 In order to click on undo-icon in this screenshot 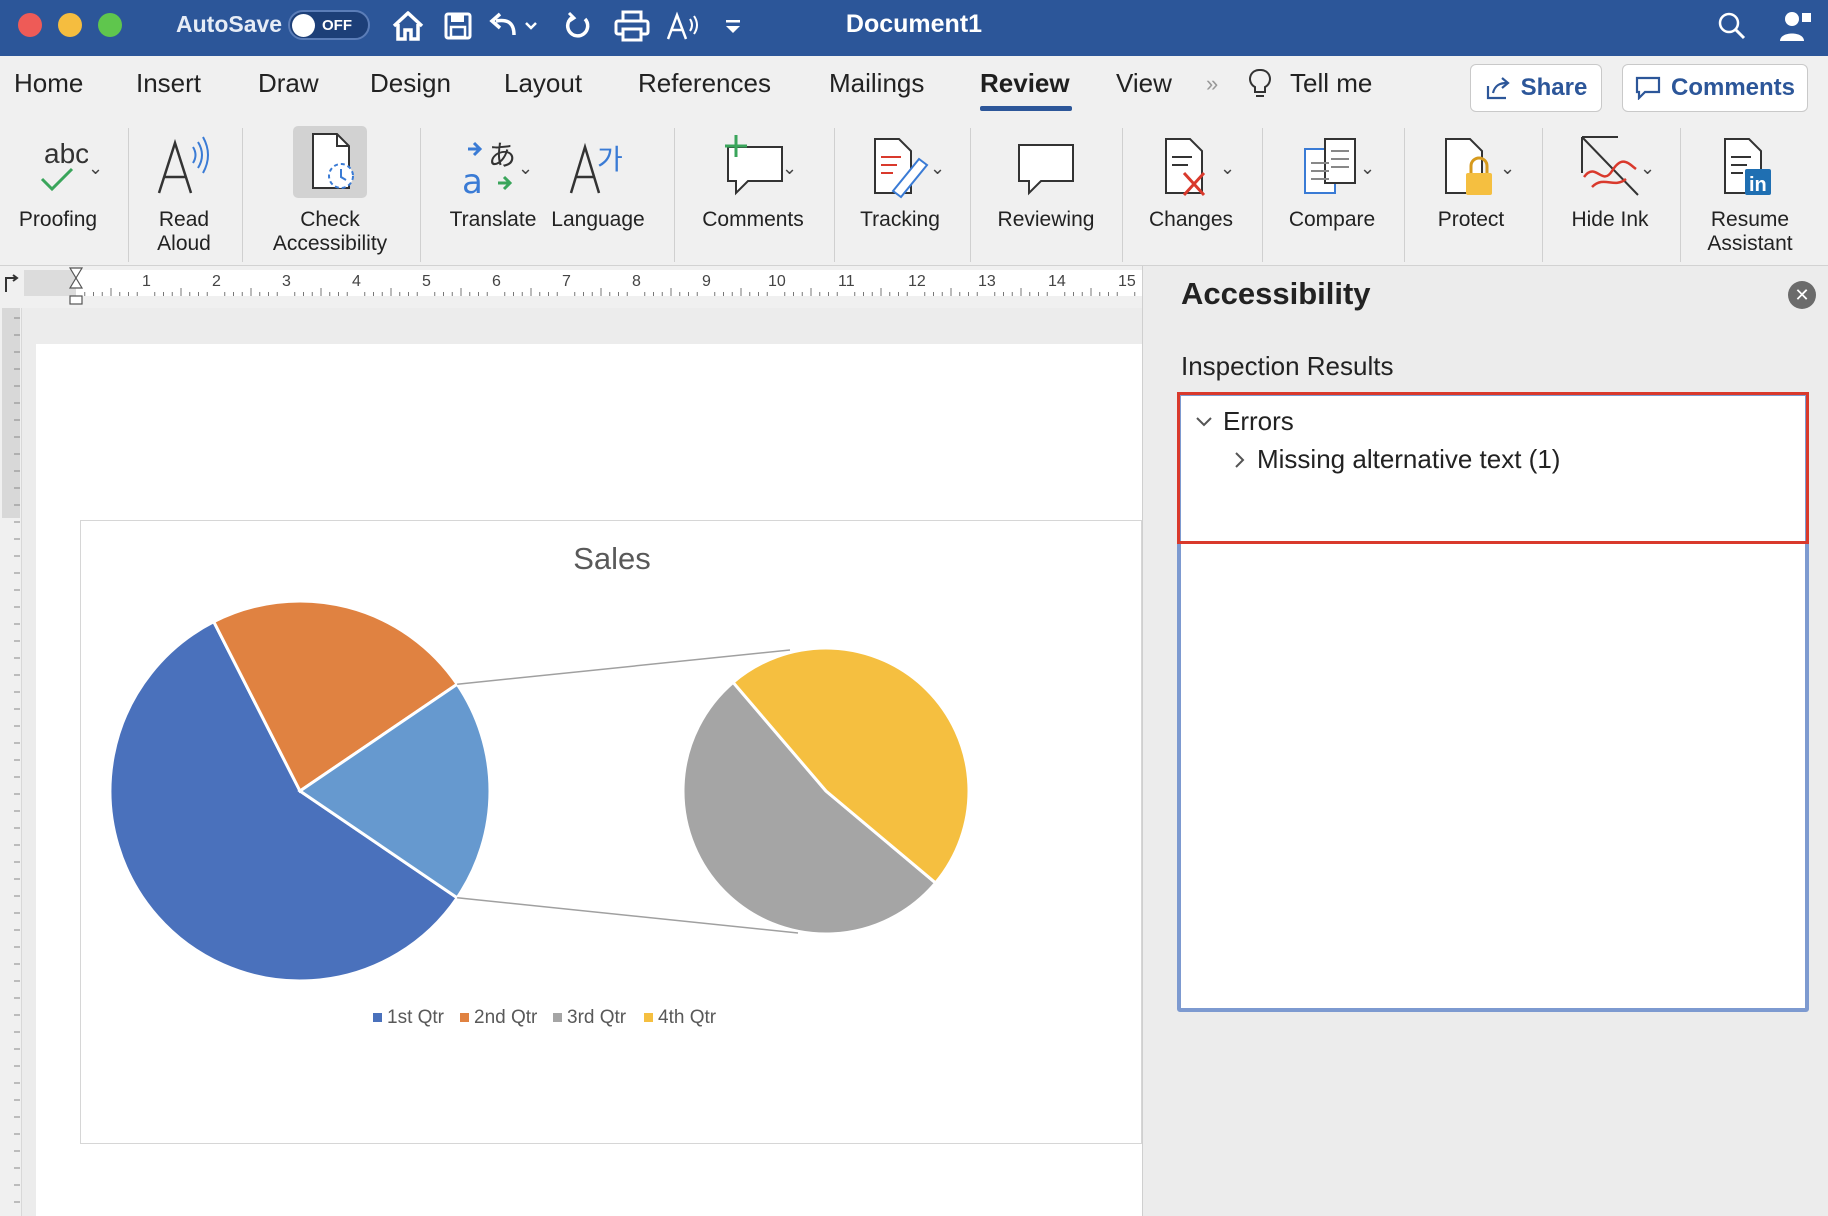, I will do `click(515, 26)`.